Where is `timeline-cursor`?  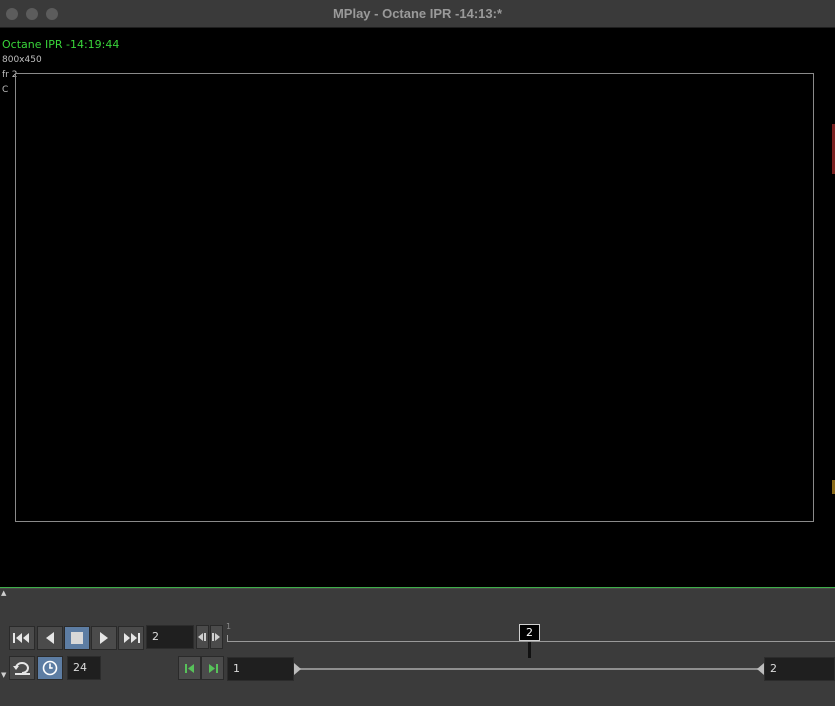
timeline-cursor is located at coordinates (529, 650).